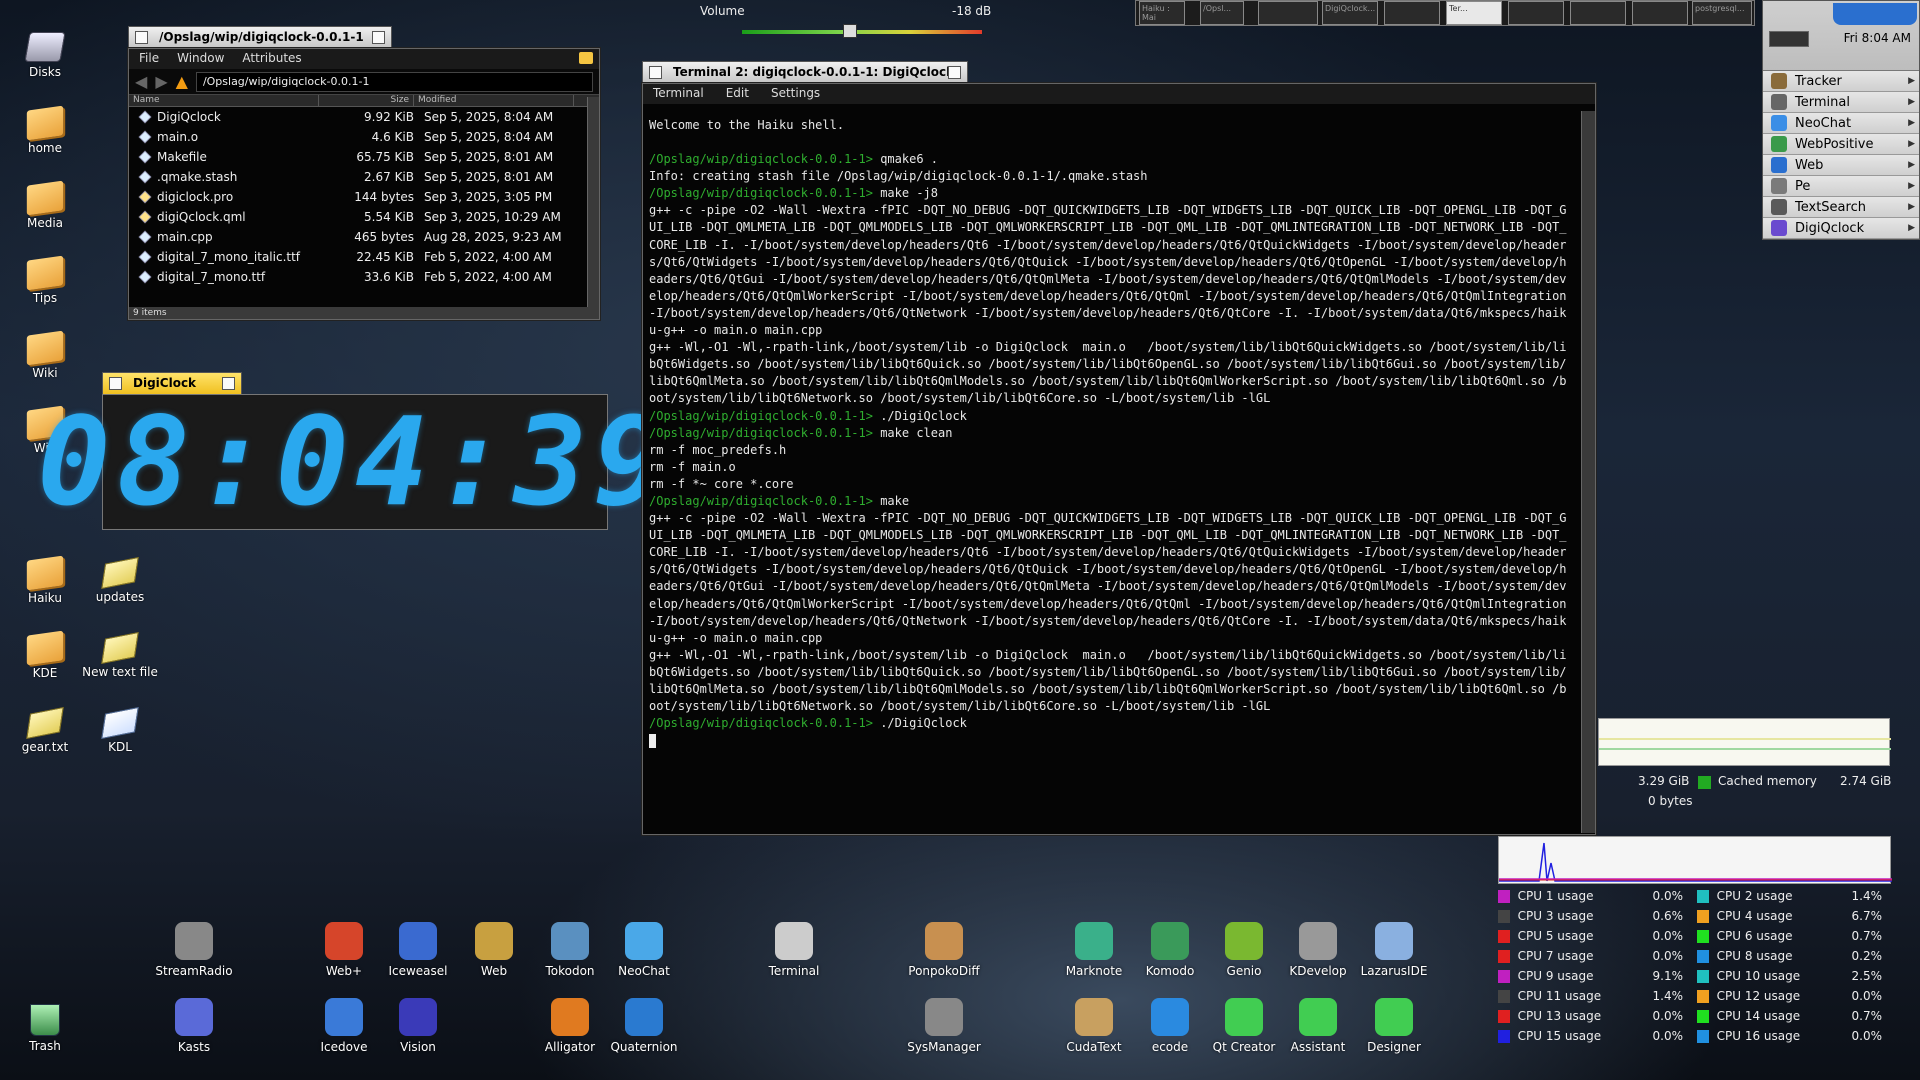 The width and height of the screenshot is (1920, 1080). Describe the element at coordinates (149, 59) in the screenshot. I see `menu-file: File` at that location.